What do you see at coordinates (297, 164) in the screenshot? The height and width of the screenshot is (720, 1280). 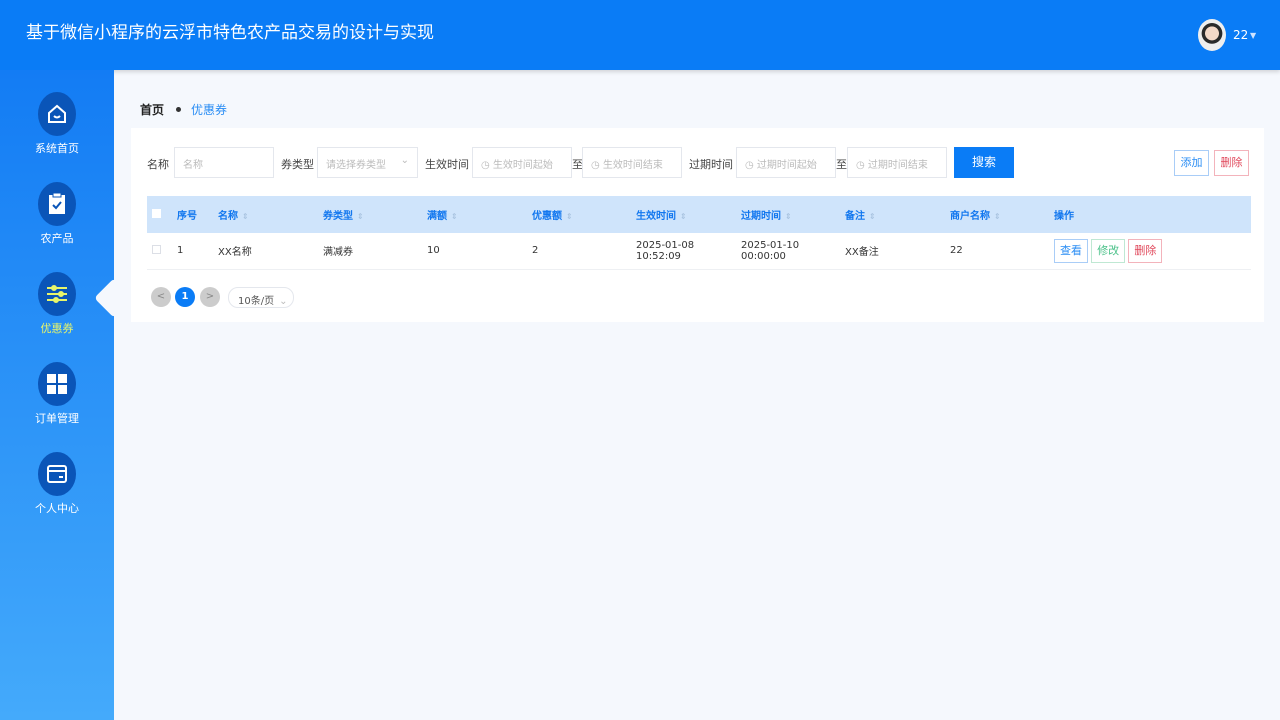 I see `type-label: 券类型` at bounding box center [297, 164].